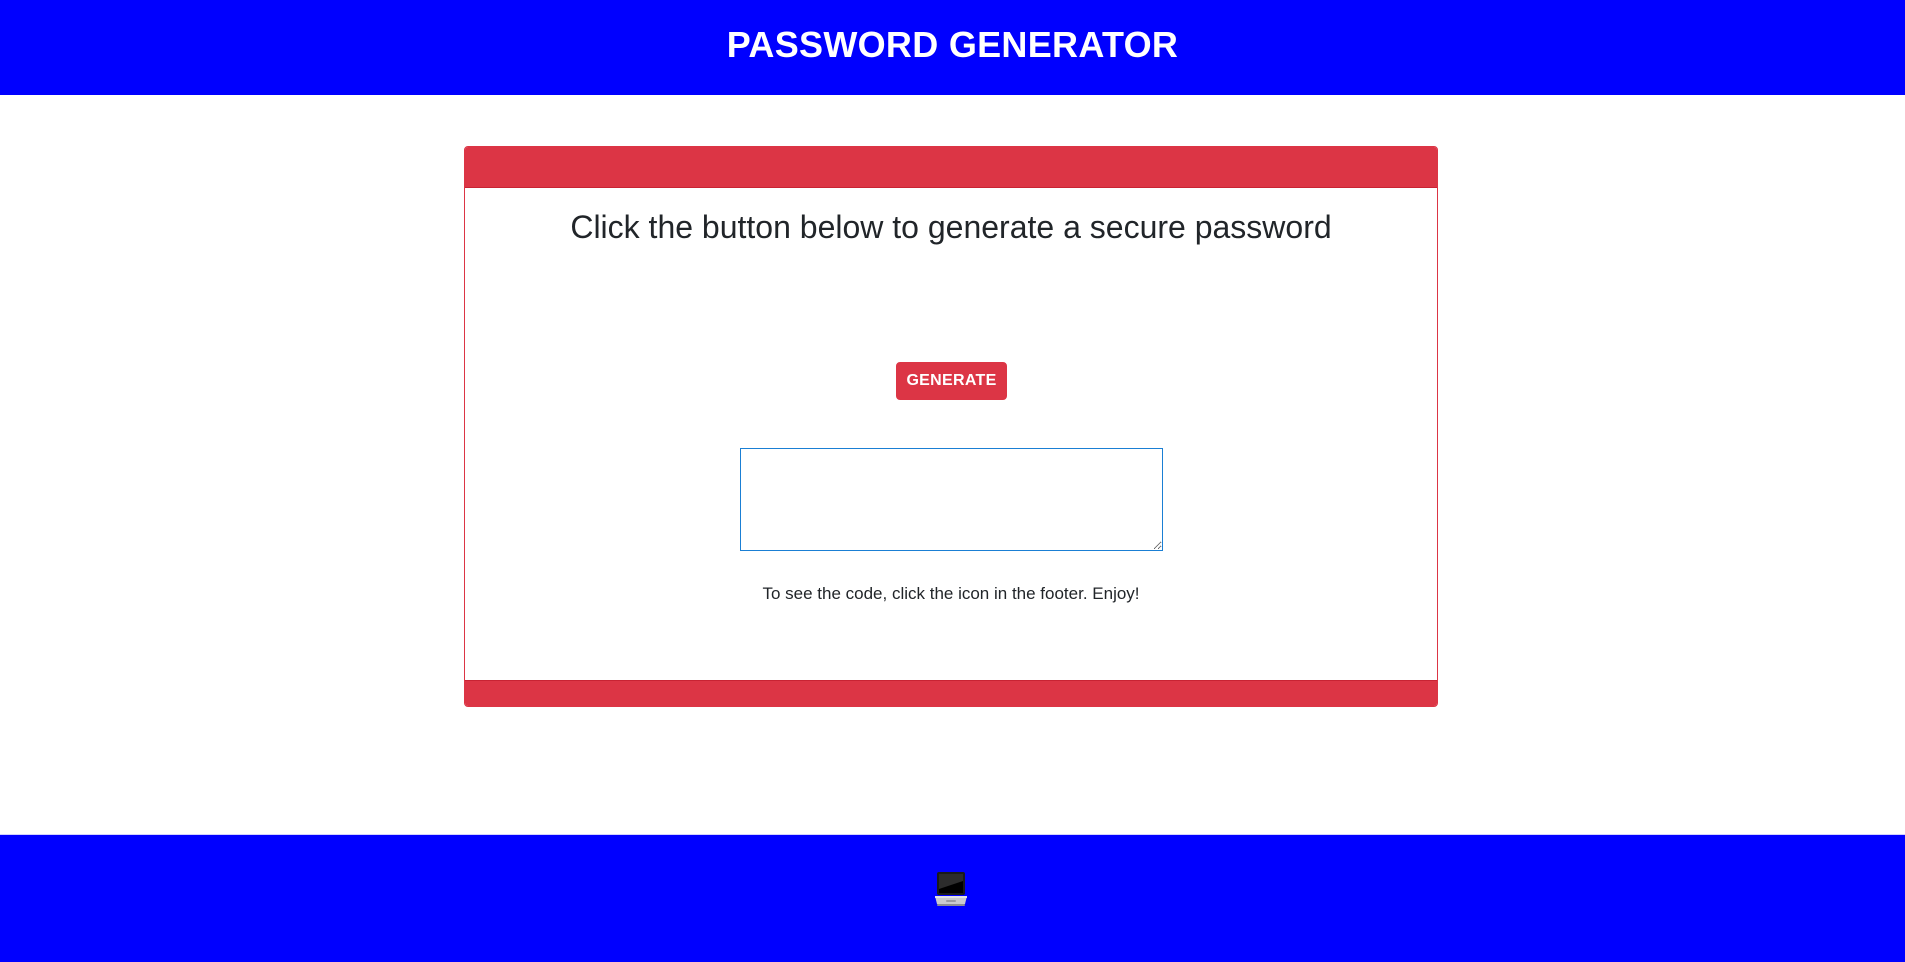  What do you see at coordinates (951, 167) in the screenshot?
I see `card-header` at bounding box center [951, 167].